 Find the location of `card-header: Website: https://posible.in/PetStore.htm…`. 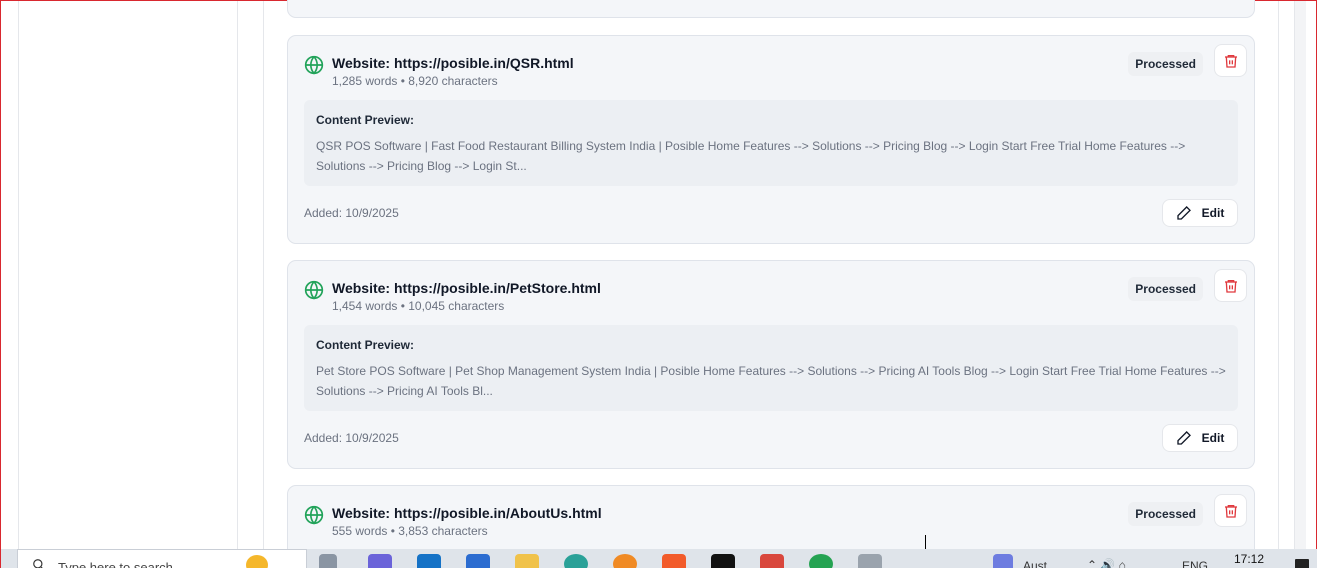

card-header: Website: https://posible.in/PetStore.htm… is located at coordinates (452, 295).